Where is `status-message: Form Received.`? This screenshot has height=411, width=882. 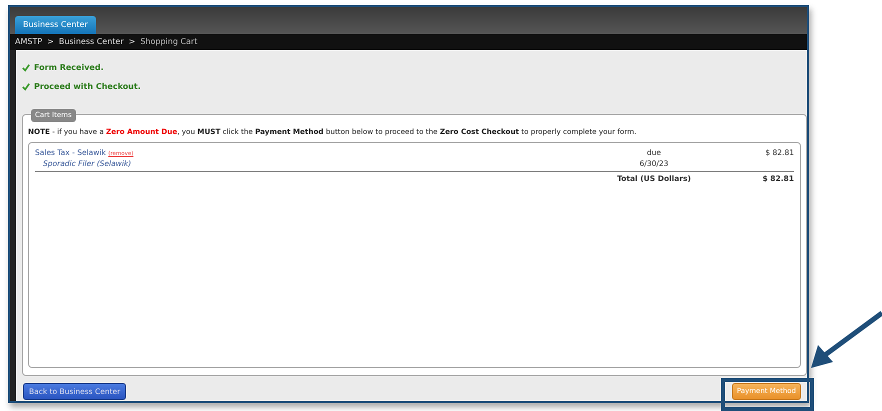 status-message: Form Received. is located at coordinates (69, 68).